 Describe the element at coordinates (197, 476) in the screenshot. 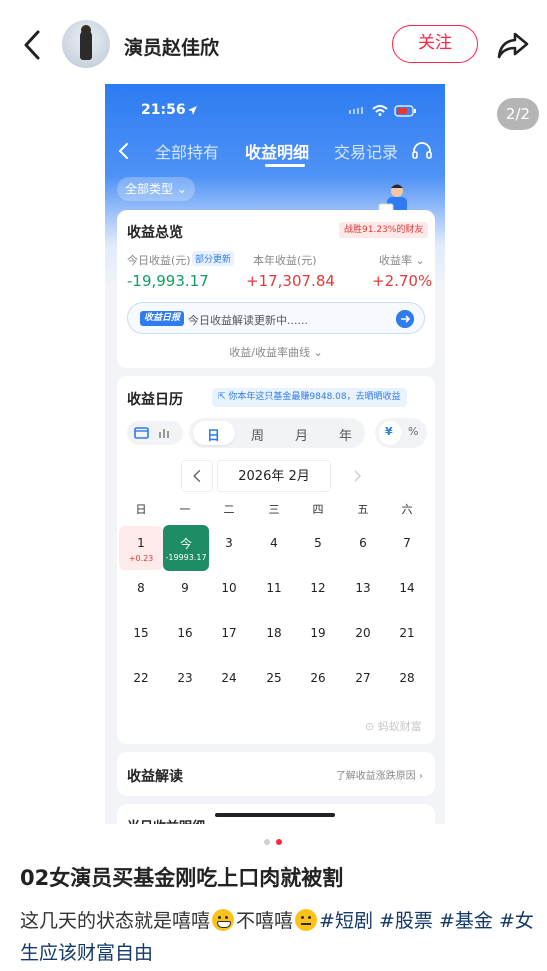

I see `prev-month-icon` at that location.